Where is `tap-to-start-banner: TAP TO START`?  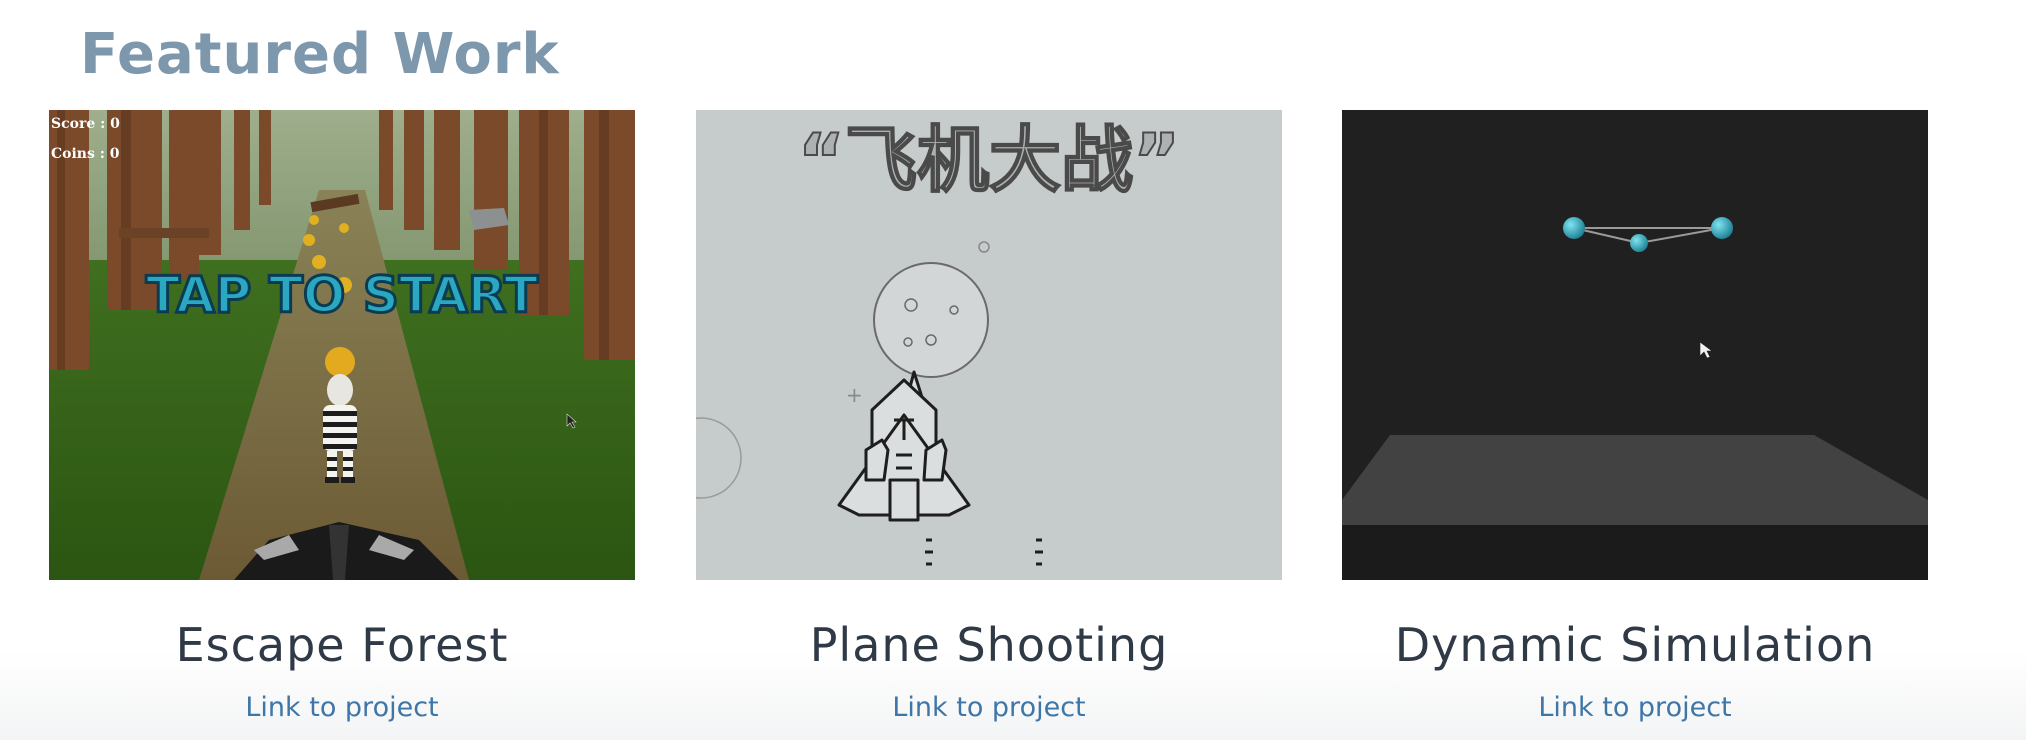 tap-to-start-banner: TAP TO START is located at coordinates (342, 295).